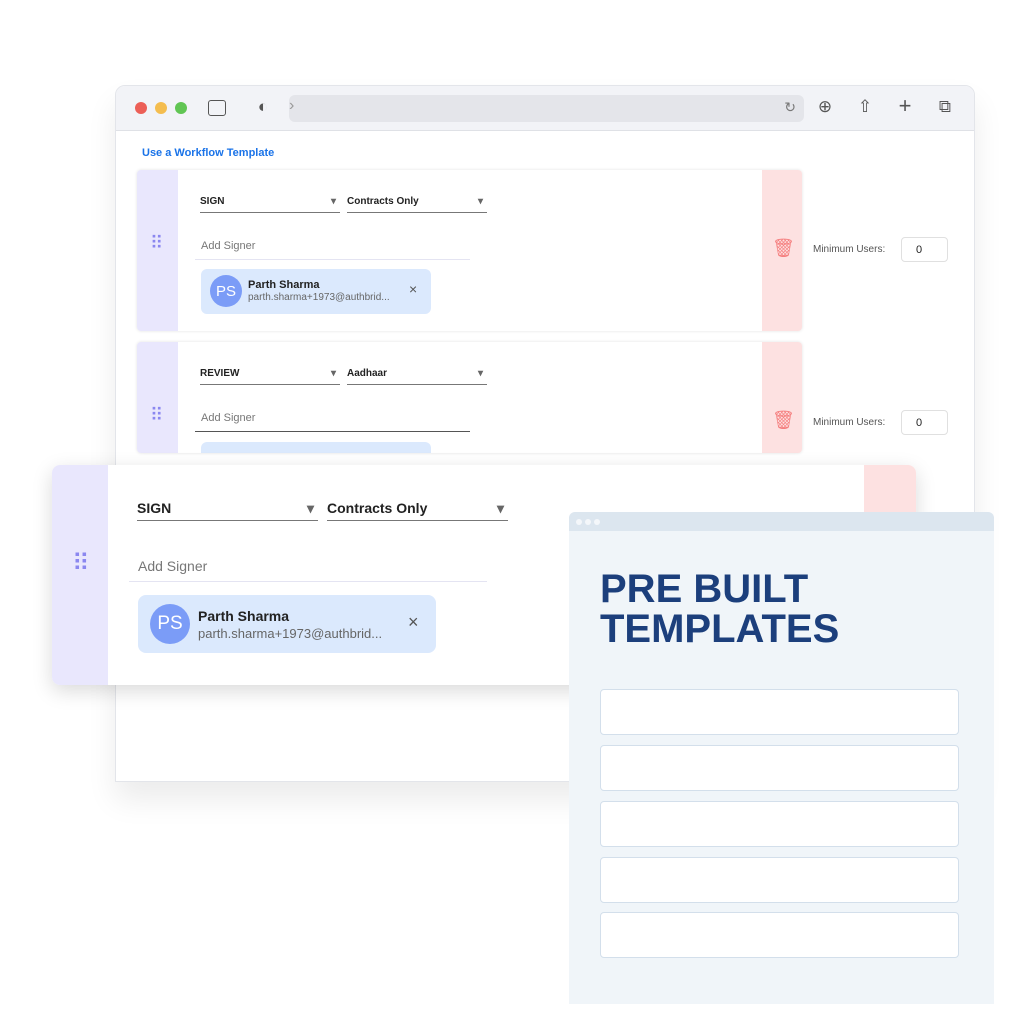 This screenshot has width=1024, height=1024. Describe the element at coordinates (263, 107) in the screenshot. I see `shield-icon: ◐` at that location.